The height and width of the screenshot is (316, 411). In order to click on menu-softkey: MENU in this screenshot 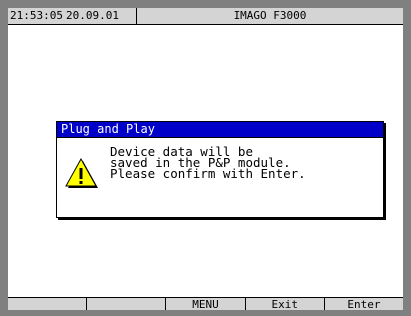, I will do `click(206, 304)`.